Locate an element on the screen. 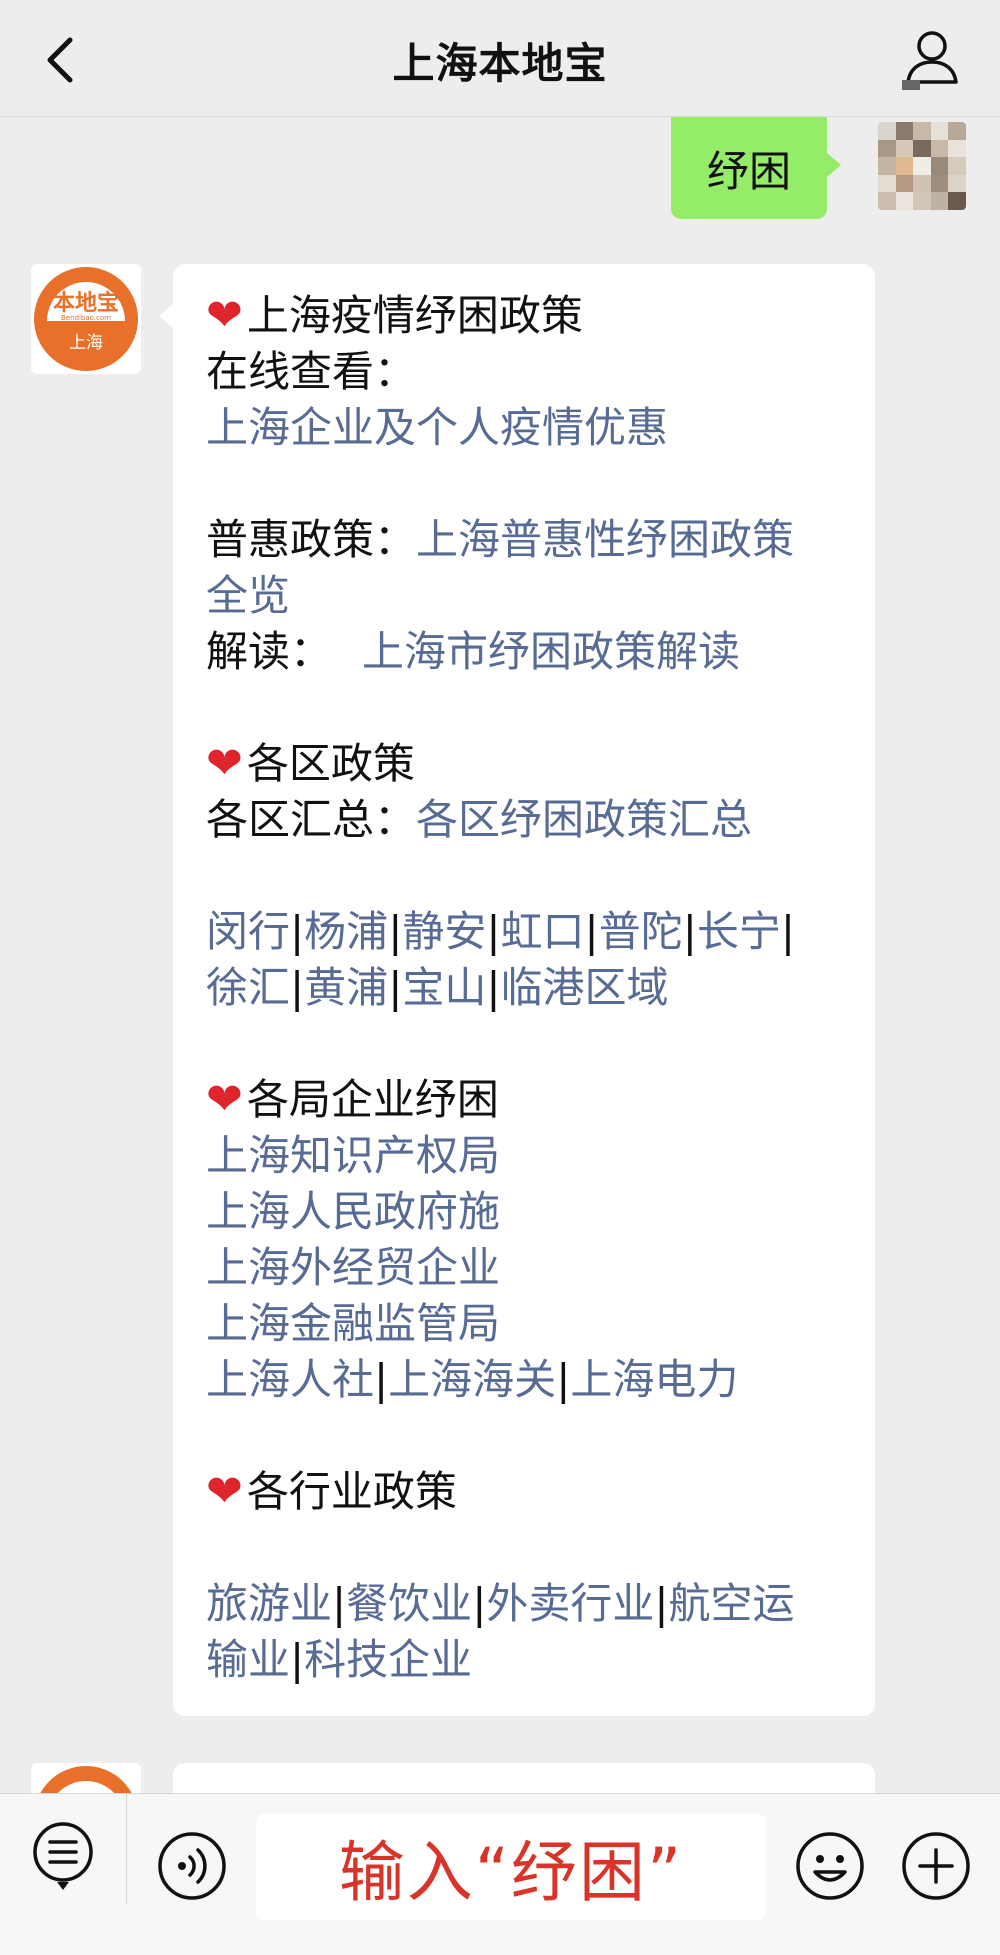 The image size is (1000, 1955). district-link: 黄浦 is located at coordinates (346, 987).